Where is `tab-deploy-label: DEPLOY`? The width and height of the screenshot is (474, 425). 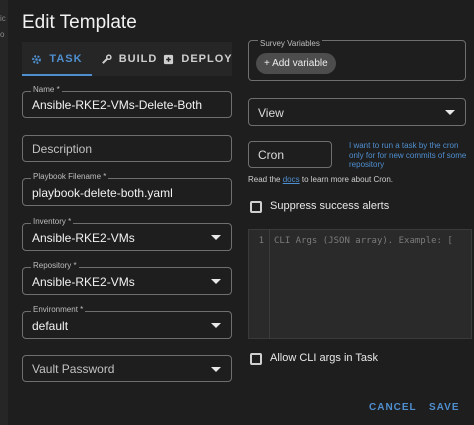 tab-deploy-label: DEPLOY is located at coordinates (207, 59).